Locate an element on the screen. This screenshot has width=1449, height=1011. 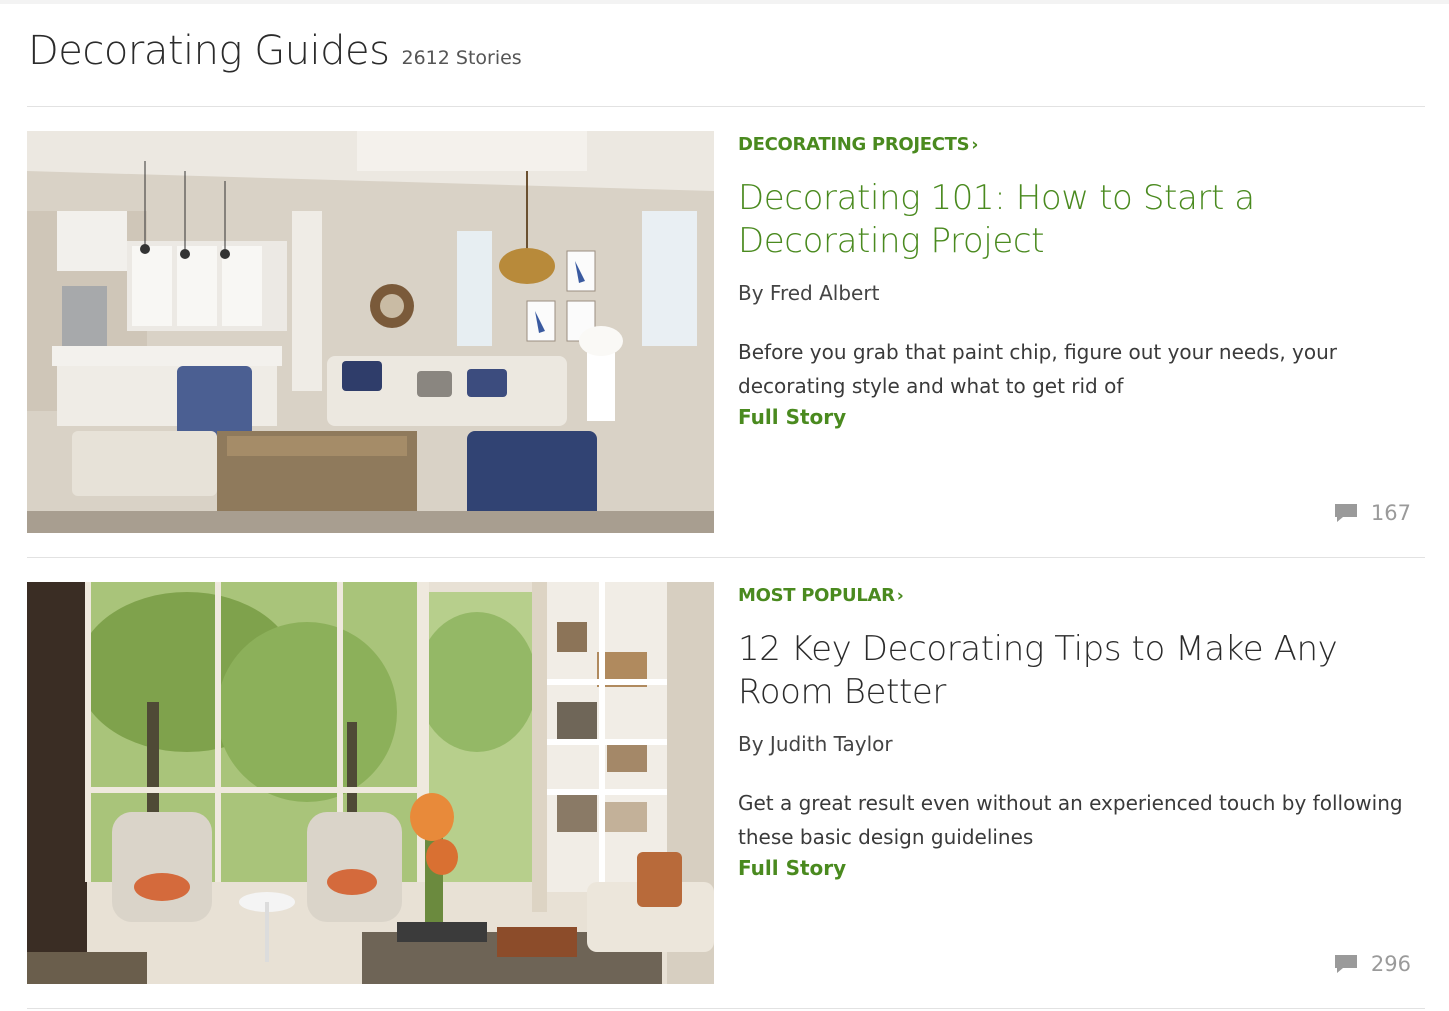
comment-count-link: 296 is located at coordinates (1372, 964).